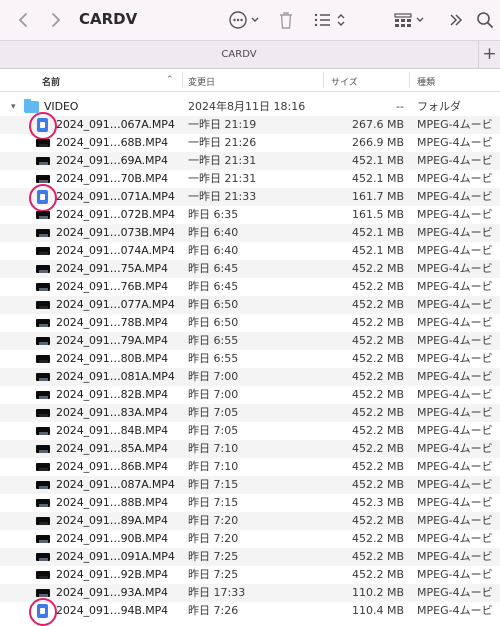 Image resolution: width=500 pixels, height=626 pixels. Describe the element at coordinates (250, 431) in the screenshot. I see `file-row: 2024_091…84B.MP4 昨日 7:05 452.2 MB MPEG-4ムービ` at that location.